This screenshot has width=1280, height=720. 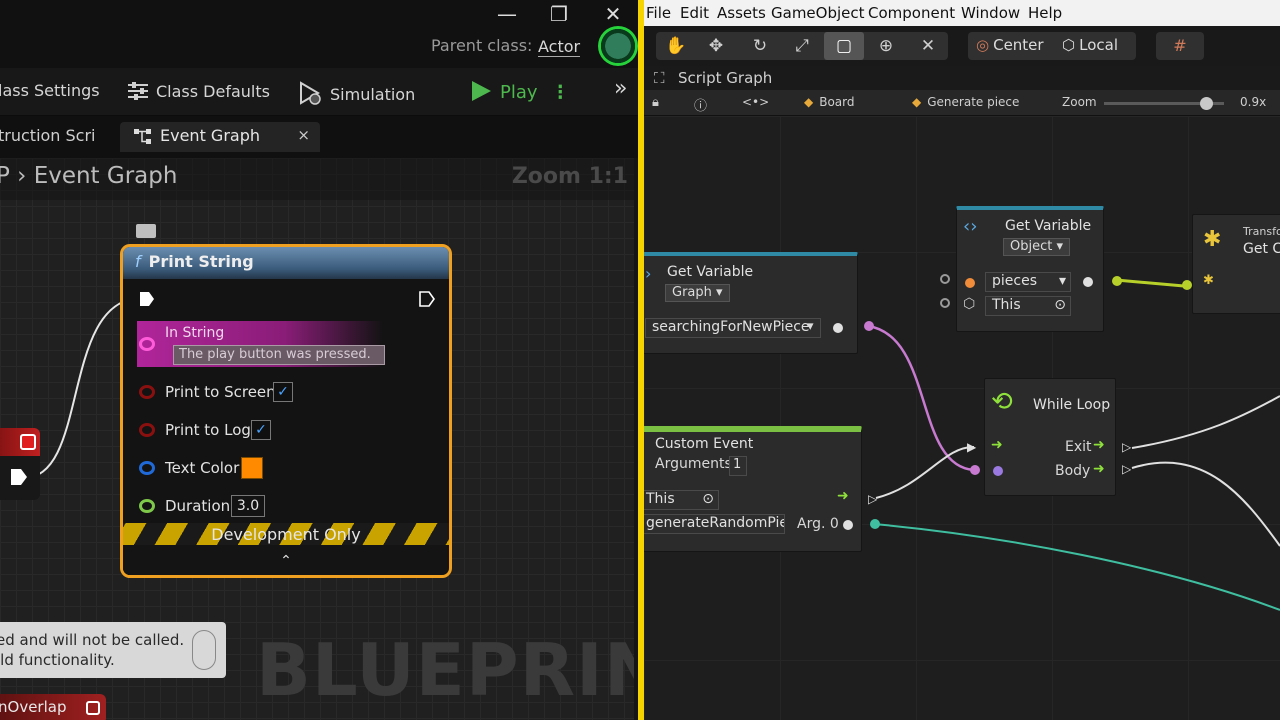 What do you see at coordinates (962, 78) in the screenshot?
I see `script-graph-tab: ⛶ Script Graph` at bounding box center [962, 78].